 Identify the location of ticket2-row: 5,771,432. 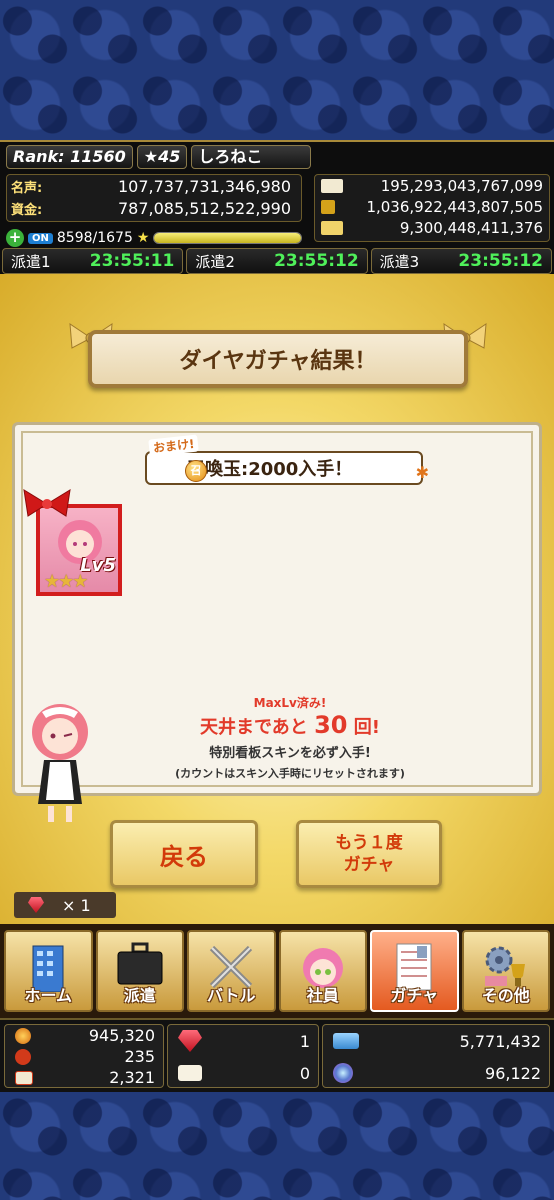
(436, 1041).